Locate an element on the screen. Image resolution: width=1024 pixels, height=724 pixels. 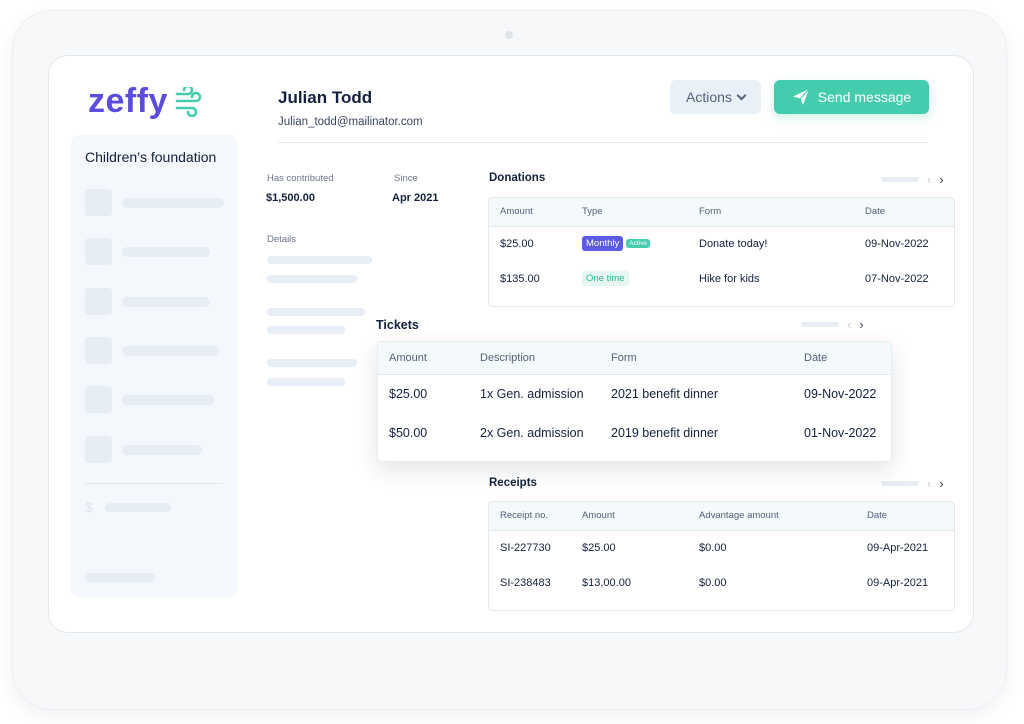
column-header: Advantage amount is located at coordinates (772, 516).